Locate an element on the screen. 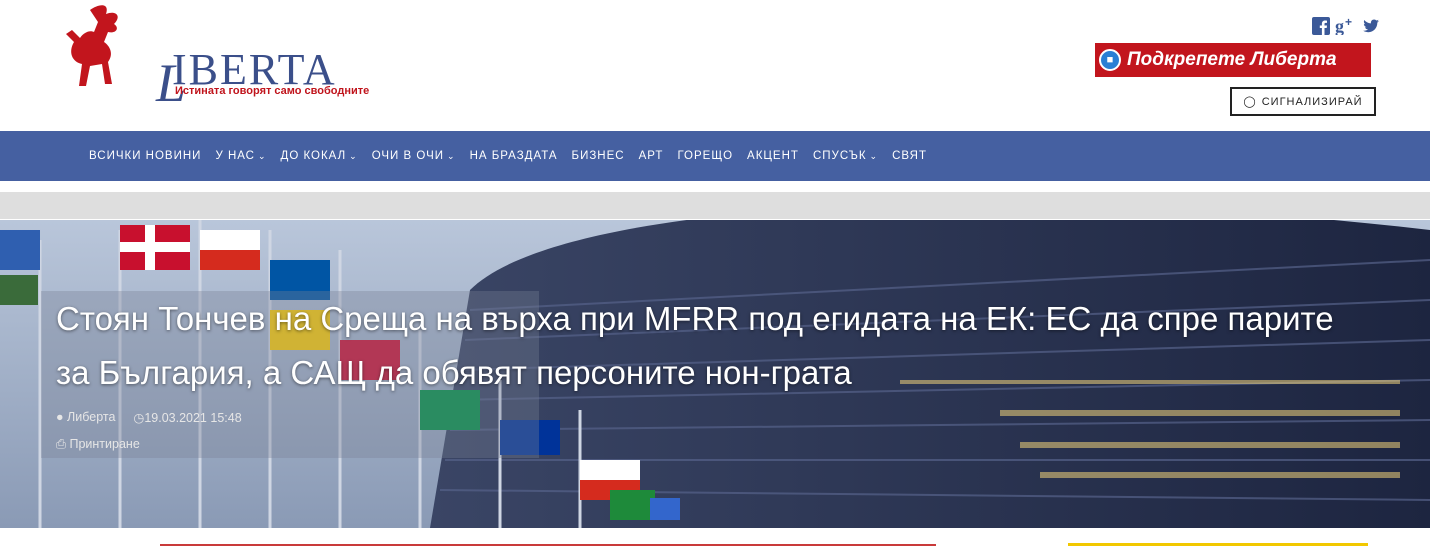  pegasus-icon is located at coordinates (92, 45).